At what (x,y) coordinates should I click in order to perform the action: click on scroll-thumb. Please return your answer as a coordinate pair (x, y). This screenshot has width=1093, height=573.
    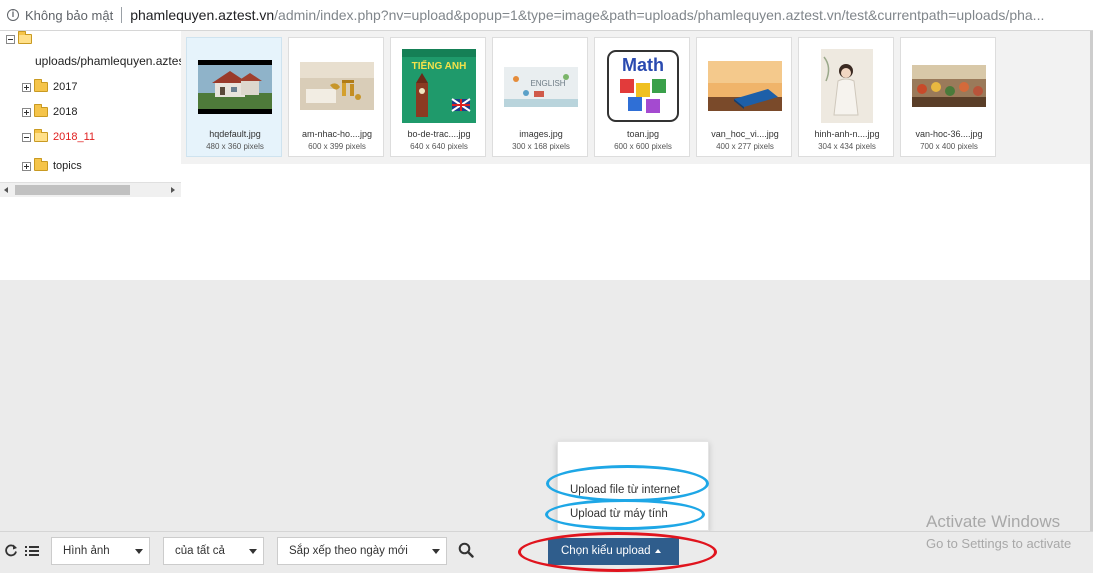
    Looking at the image, I should click on (72, 190).